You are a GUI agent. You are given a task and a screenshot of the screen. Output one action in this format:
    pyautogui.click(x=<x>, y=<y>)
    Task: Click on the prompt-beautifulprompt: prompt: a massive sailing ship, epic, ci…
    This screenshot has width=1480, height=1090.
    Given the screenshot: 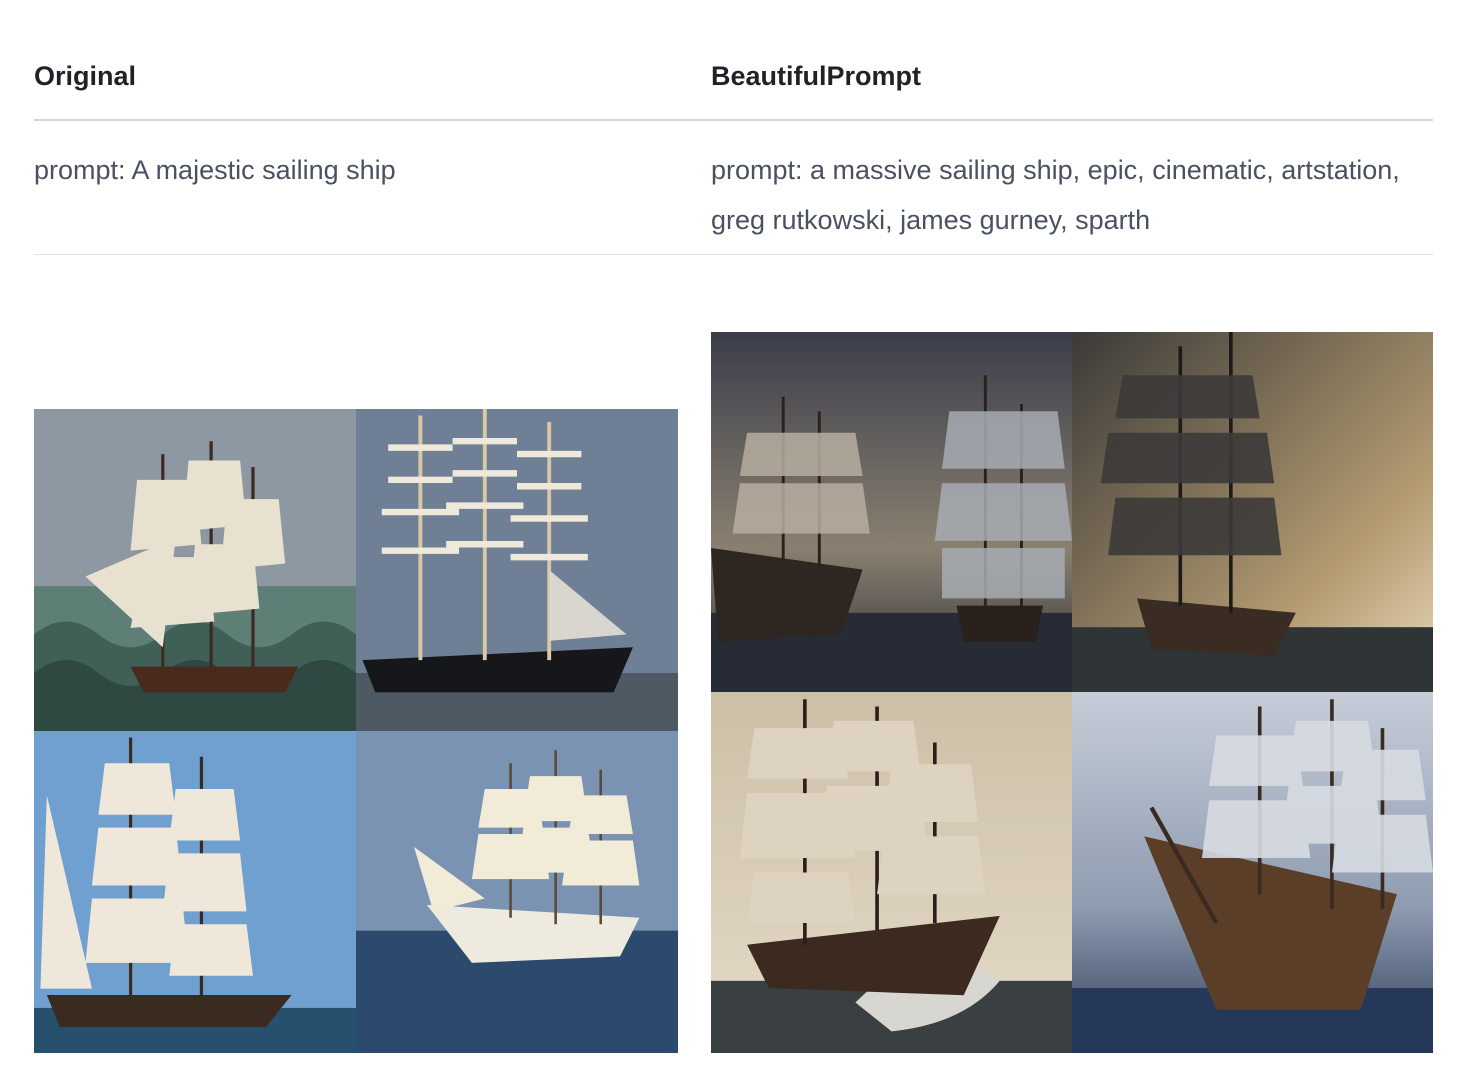 What is the action you would take?
    pyautogui.click(x=1055, y=195)
    